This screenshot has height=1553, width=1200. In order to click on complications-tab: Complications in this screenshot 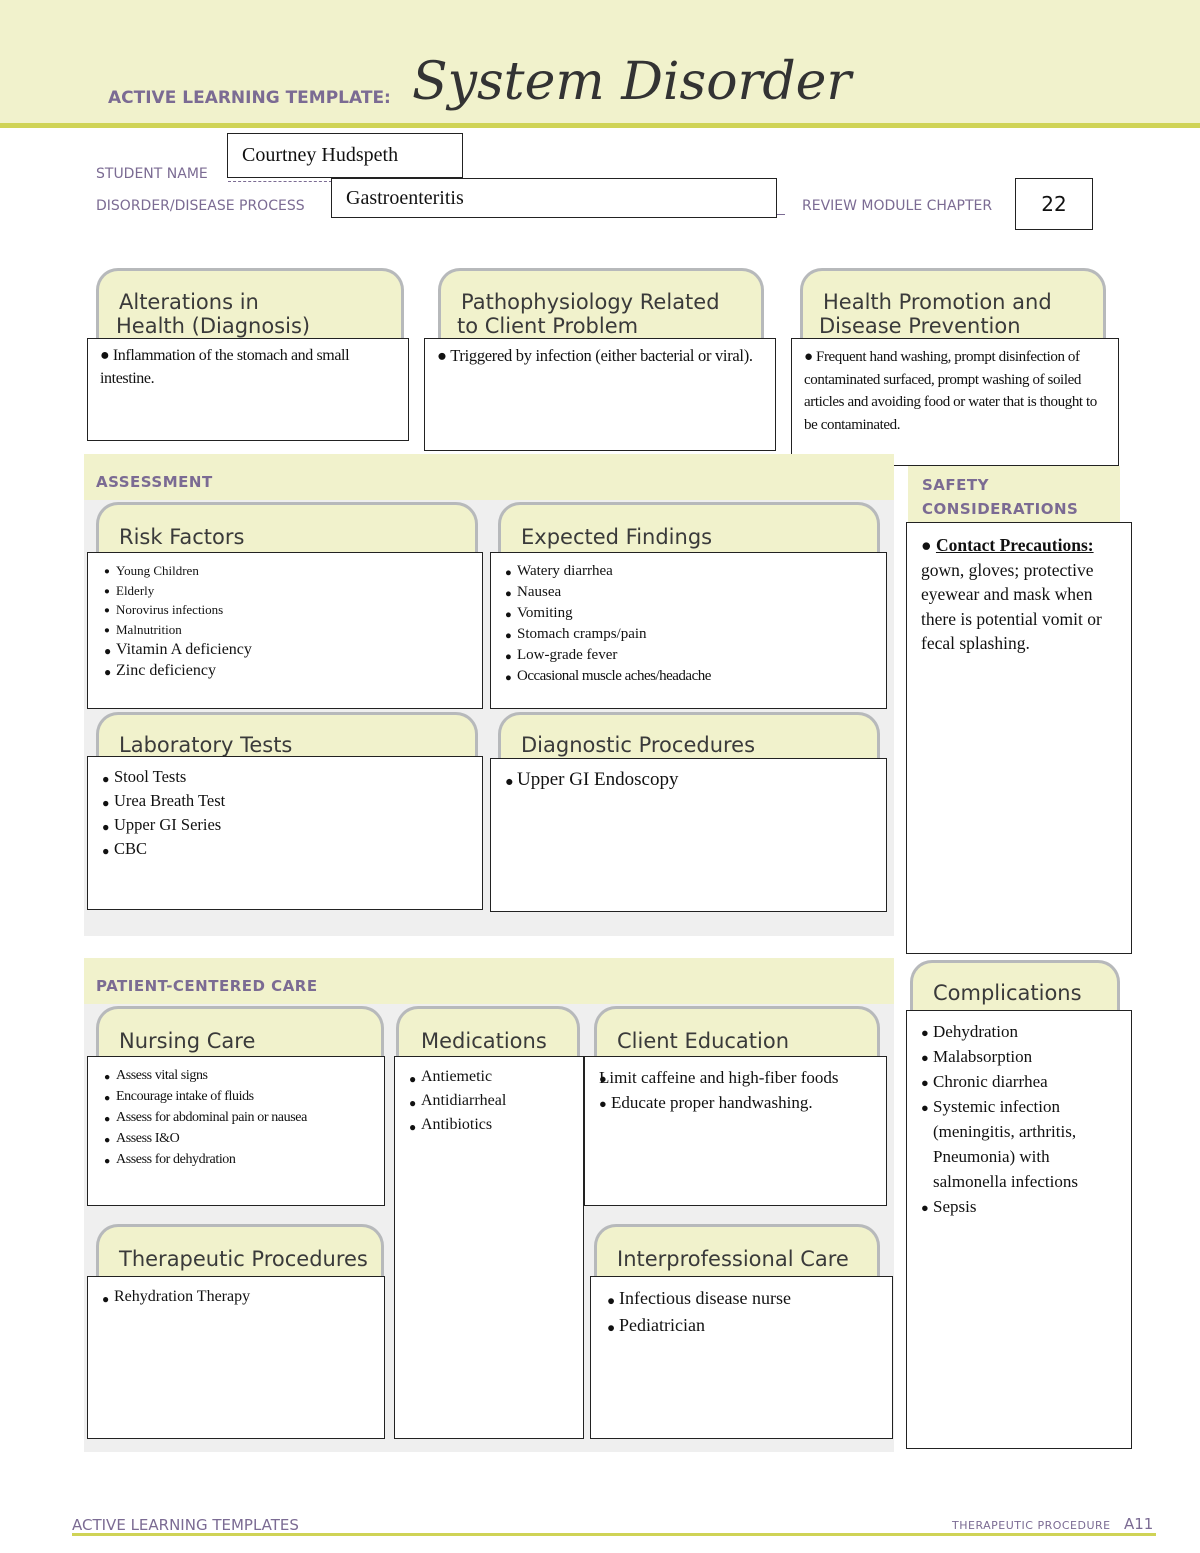, I will do `click(1015, 988)`.